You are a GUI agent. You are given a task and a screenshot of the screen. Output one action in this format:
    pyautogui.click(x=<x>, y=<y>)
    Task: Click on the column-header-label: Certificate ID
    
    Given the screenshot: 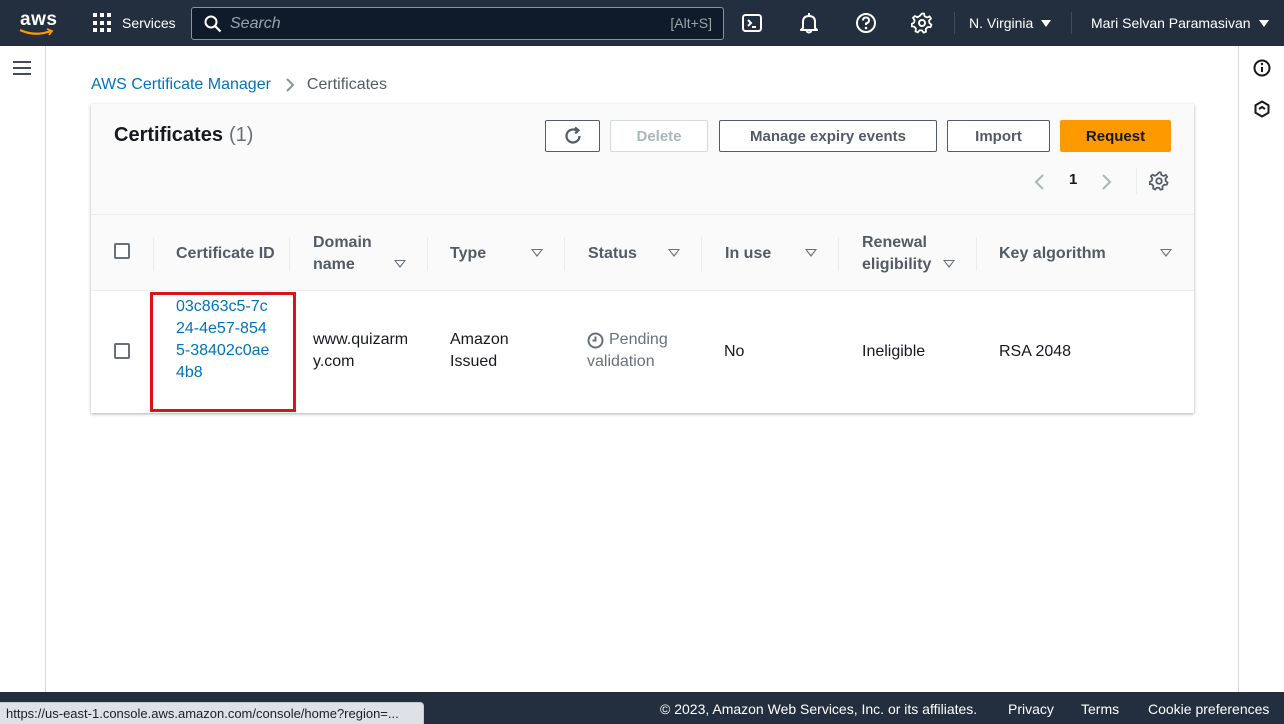 What is the action you would take?
    pyautogui.click(x=225, y=253)
    